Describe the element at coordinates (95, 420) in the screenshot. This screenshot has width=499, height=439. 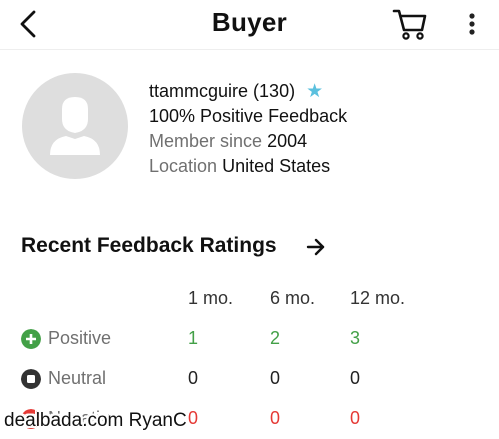
I see `watermark-text: dealbada.com RyanC` at that location.